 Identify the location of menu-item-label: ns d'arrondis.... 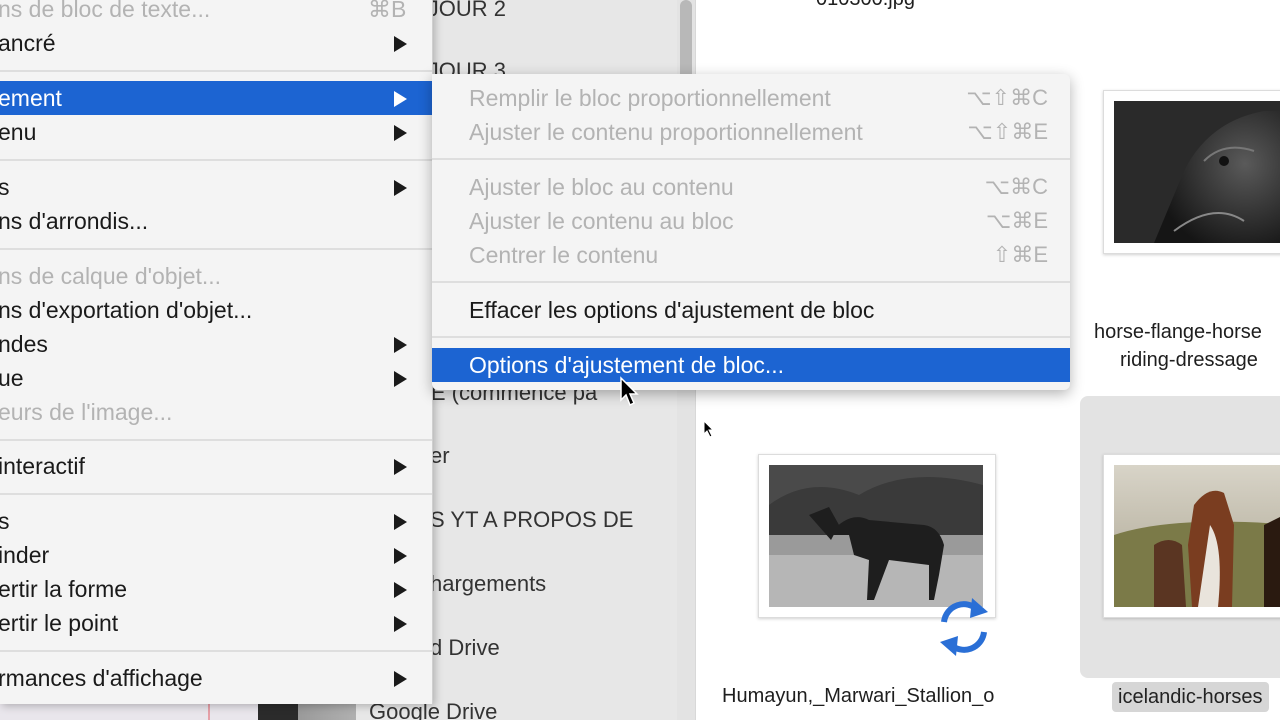
(74, 221).